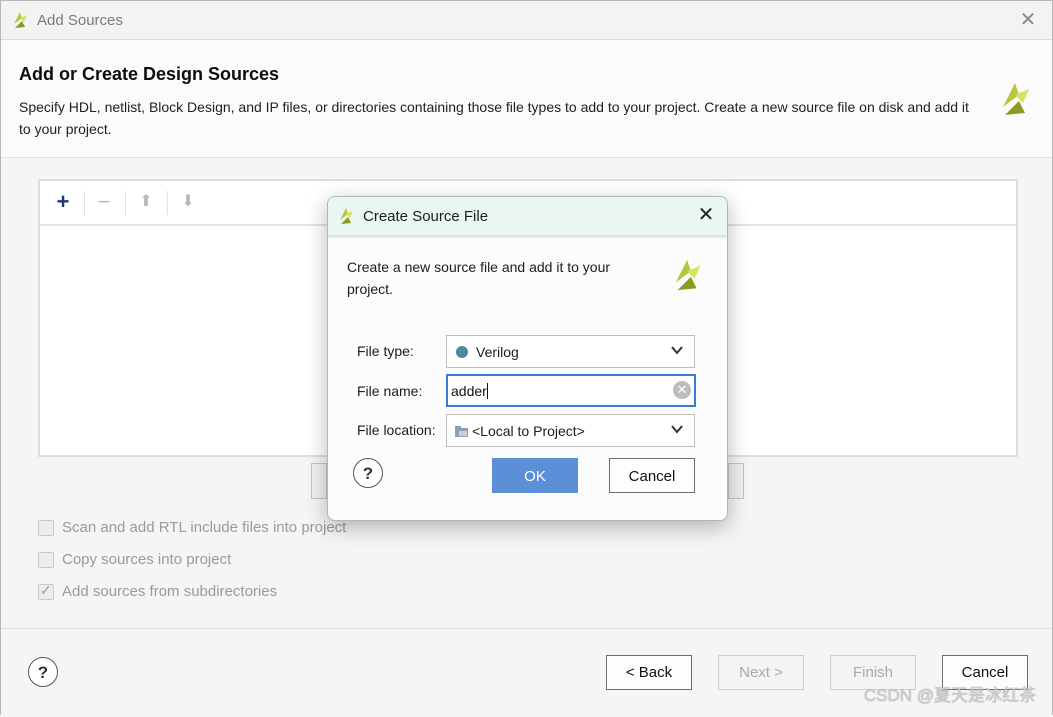 Image resolution: width=1053 pixels, height=717 pixels. Describe the element at coordinates (396, 430) in the screenshot. I see `file-location-label: File location:` at that location.